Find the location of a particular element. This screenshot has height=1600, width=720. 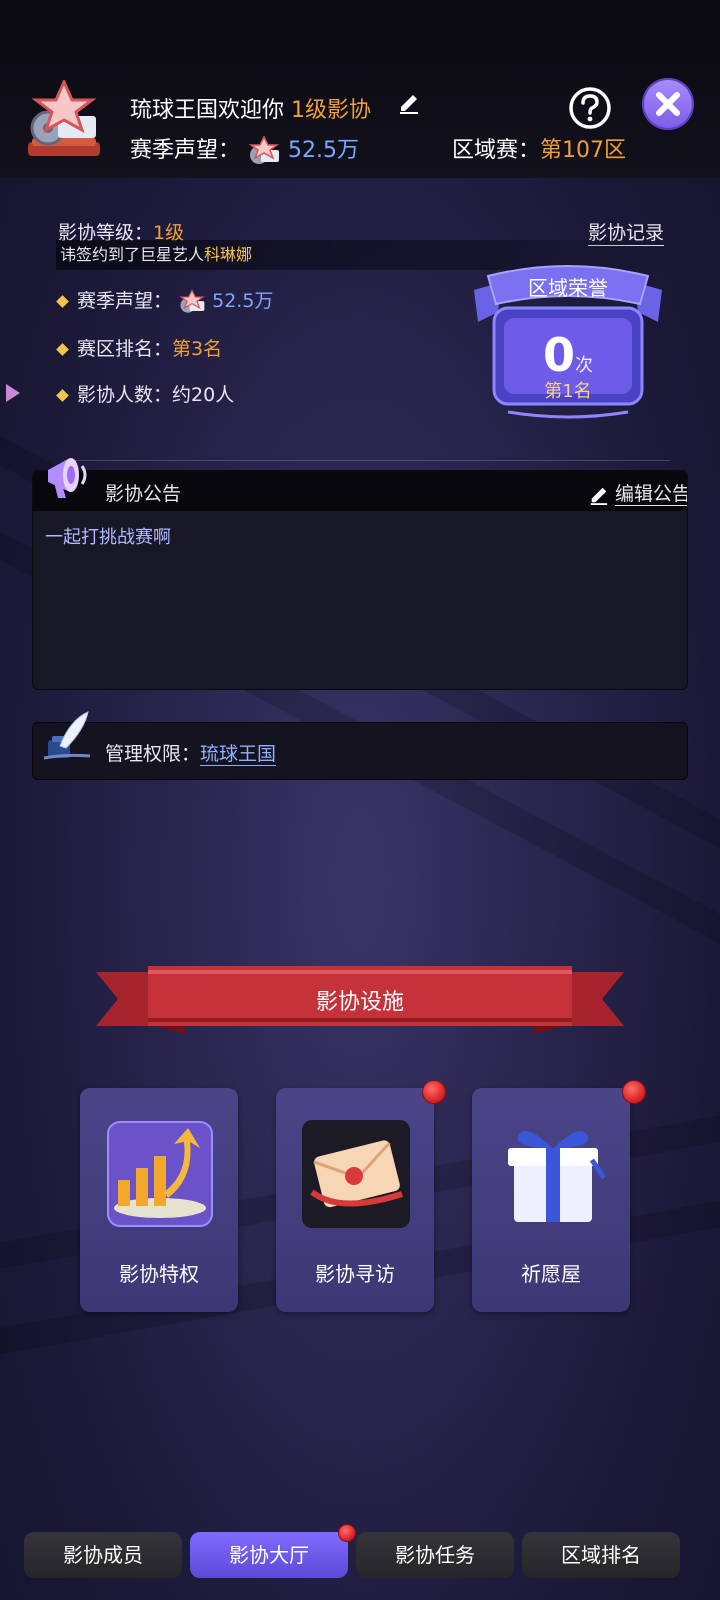

edit-pen-icon is located at coordinates (599, 496).